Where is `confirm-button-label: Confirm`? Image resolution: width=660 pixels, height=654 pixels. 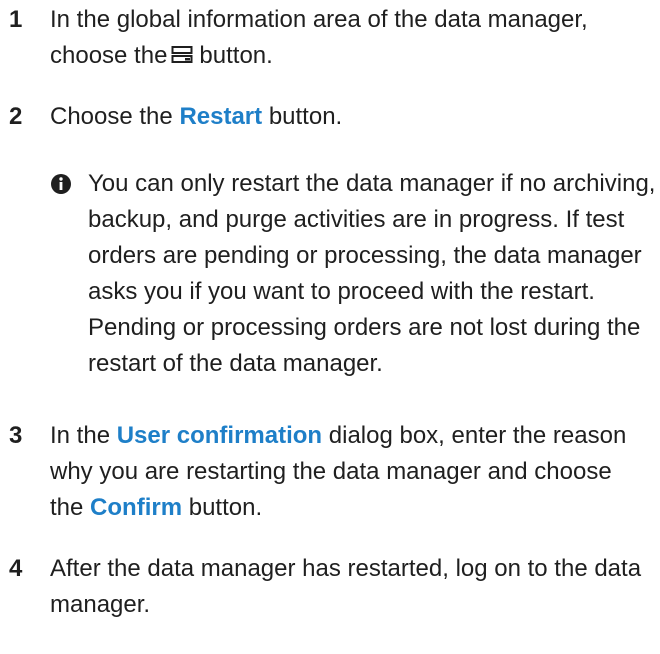 confirm-button-label: Confirm is located at coordinates (136, 507).